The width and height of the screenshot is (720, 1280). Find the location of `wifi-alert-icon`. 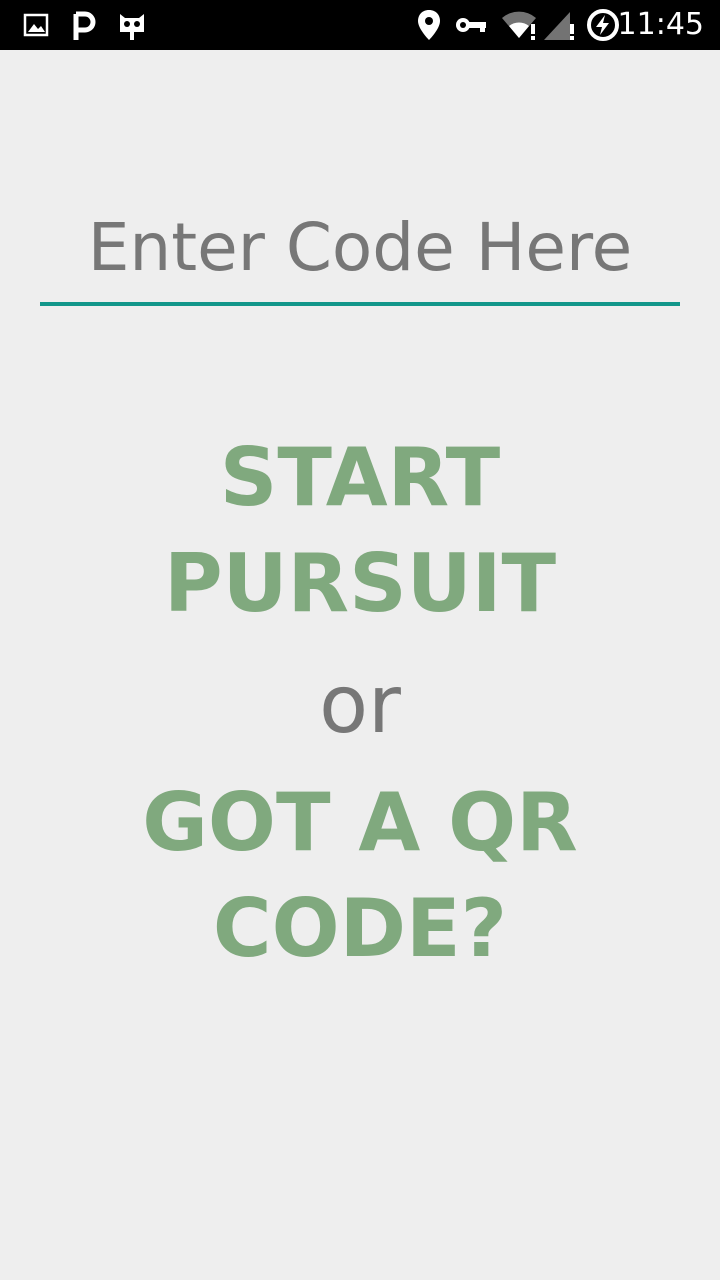

wifi-alert-icon is located at coordinates (519, 25).